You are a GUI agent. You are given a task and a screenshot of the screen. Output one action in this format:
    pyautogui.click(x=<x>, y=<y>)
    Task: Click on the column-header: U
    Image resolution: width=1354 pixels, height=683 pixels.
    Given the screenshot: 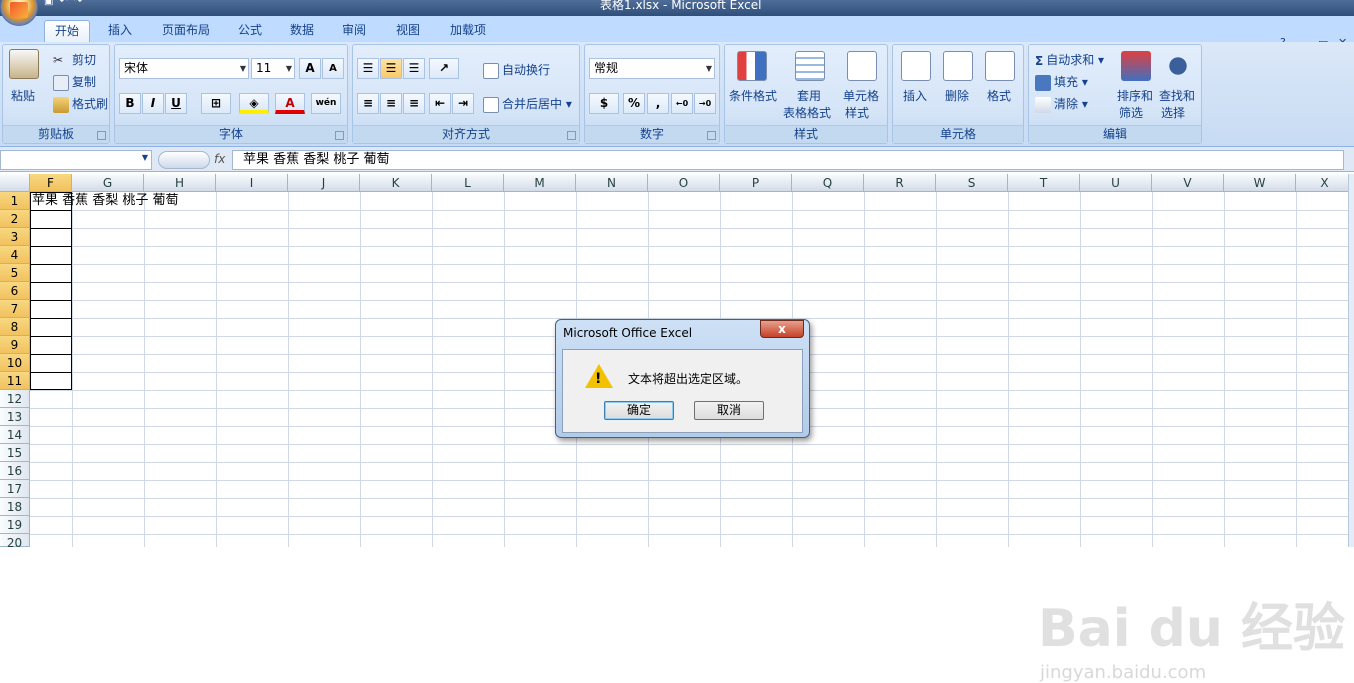 What is the action you would take?
    pyautogui.click(x=1116, y=183)
    